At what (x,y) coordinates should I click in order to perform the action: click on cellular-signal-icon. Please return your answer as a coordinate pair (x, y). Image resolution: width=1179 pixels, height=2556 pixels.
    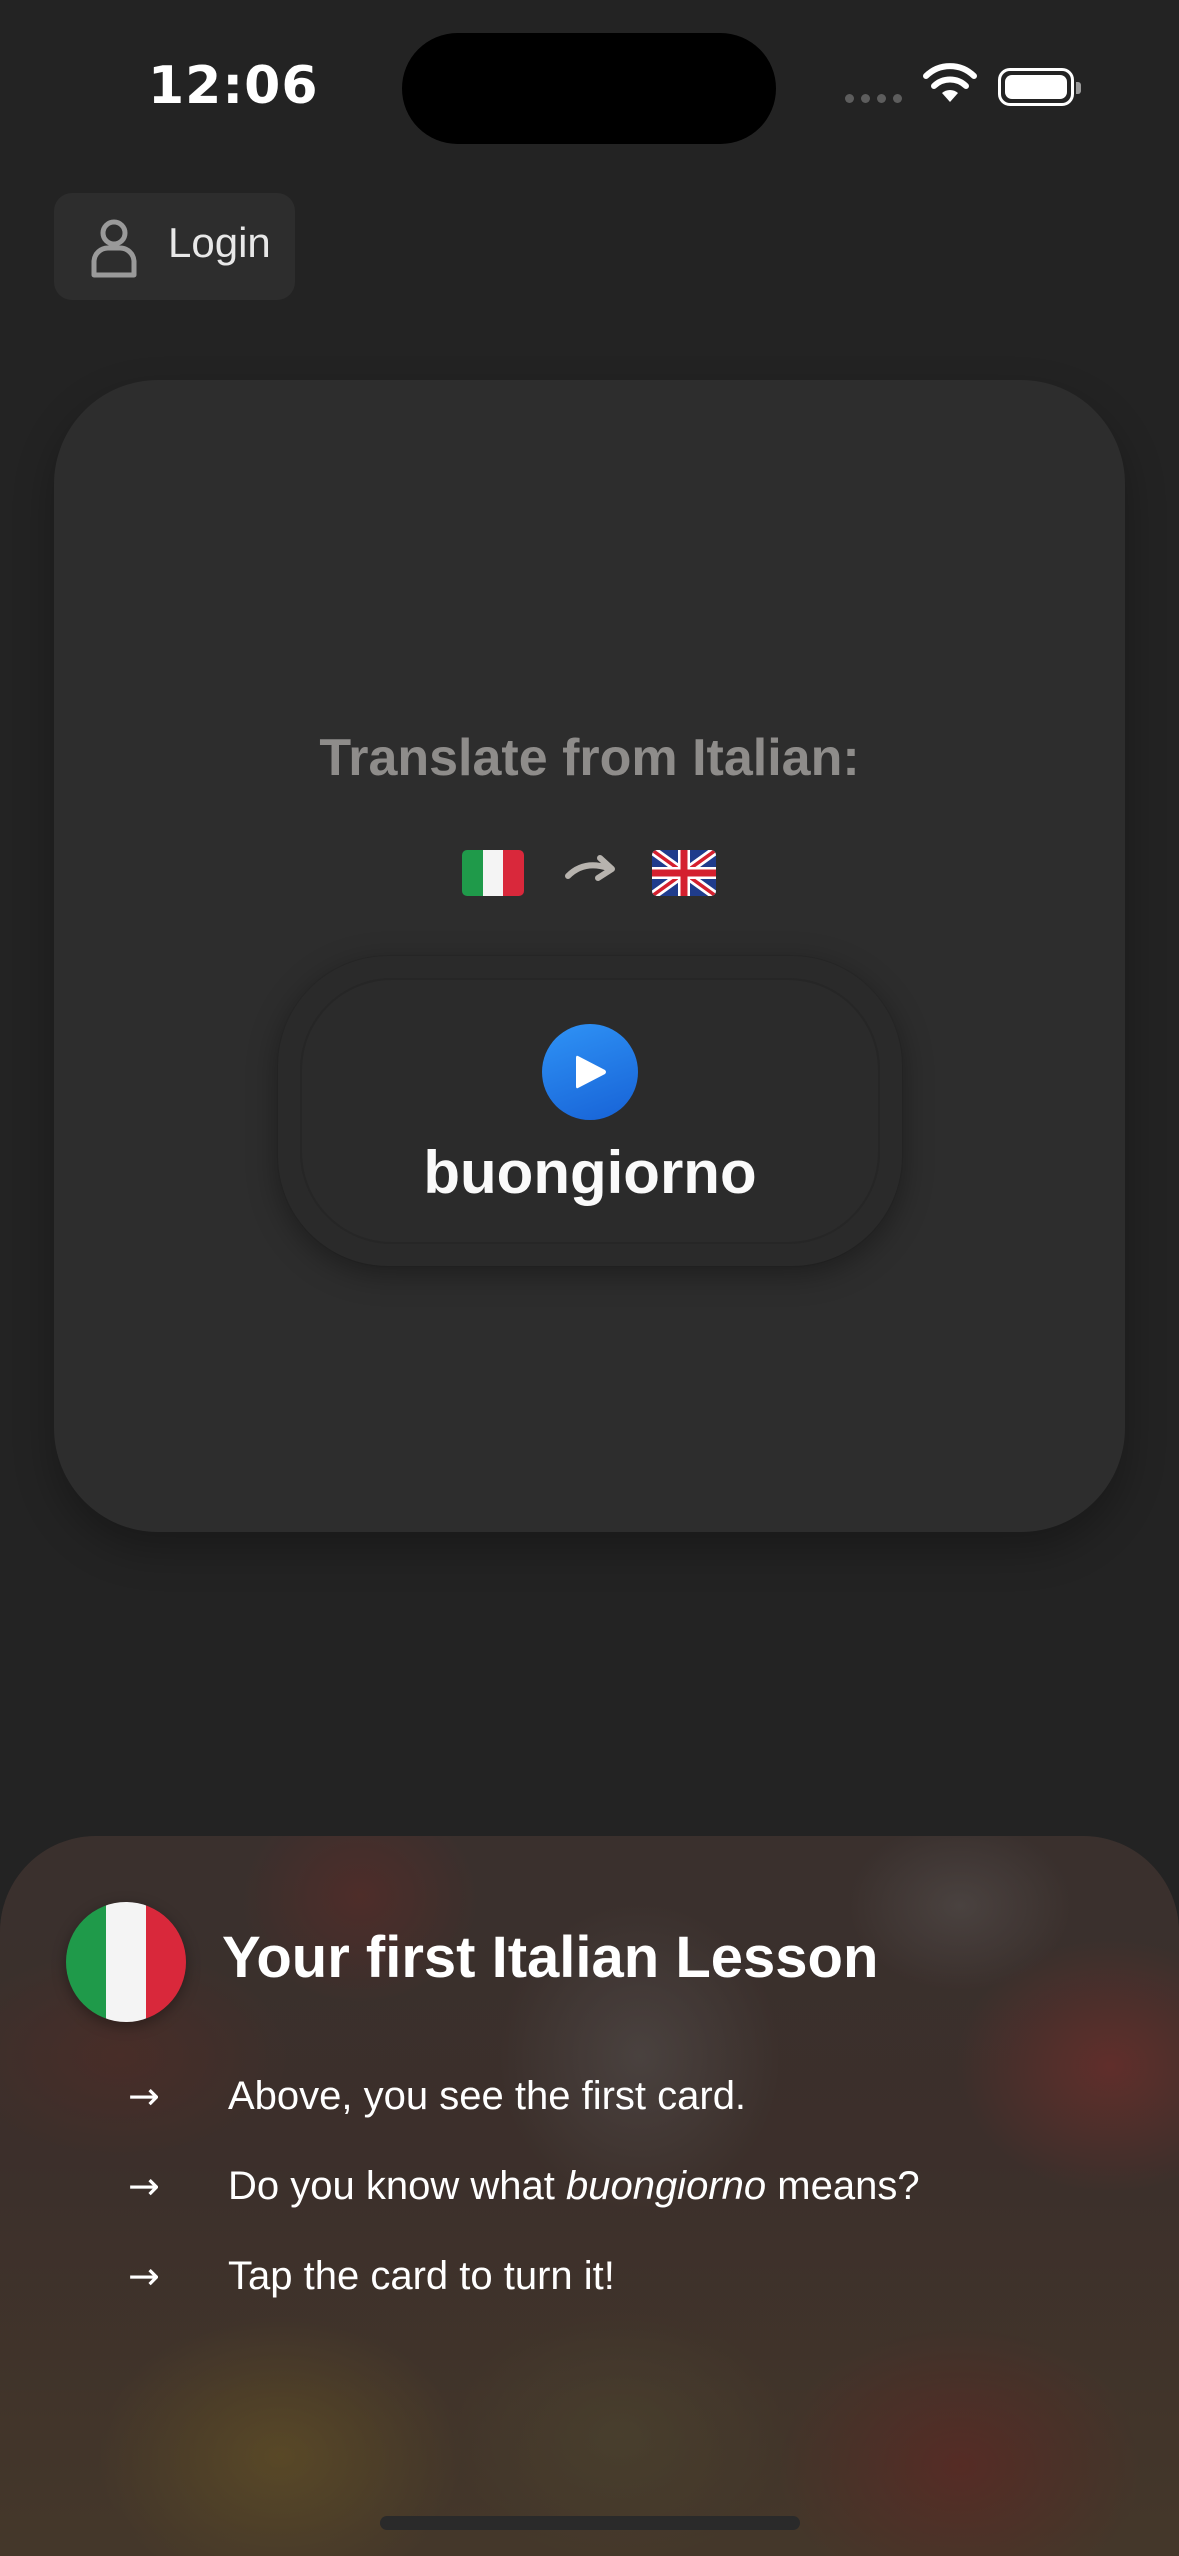
    Looking at the image, I should click on (873, 98).